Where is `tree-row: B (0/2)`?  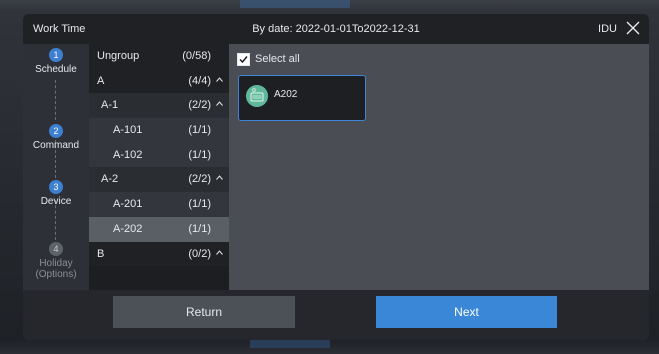
tree-row: B (0/2) is located at coordinates (159, 254).